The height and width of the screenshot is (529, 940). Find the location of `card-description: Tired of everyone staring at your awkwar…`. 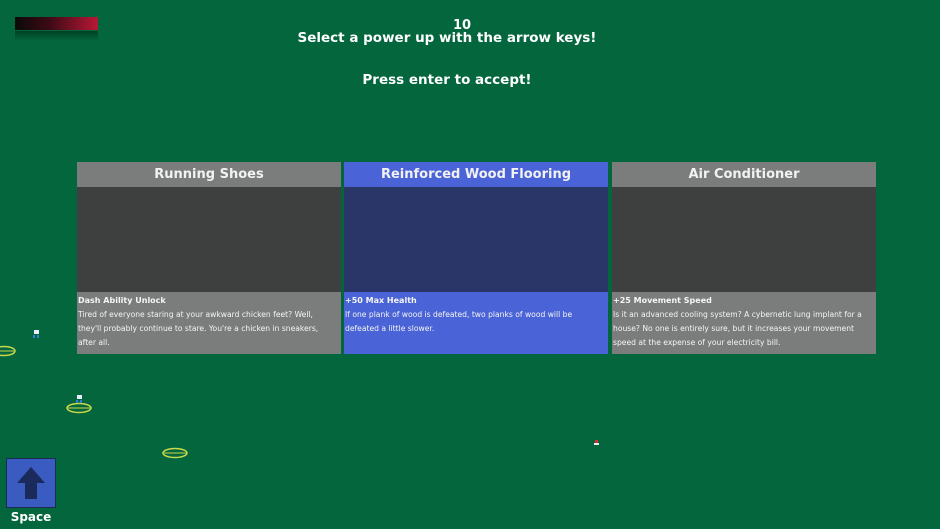

card-description: Tired of everyone staring at your awkwar… is located at coordinates (198, 328).